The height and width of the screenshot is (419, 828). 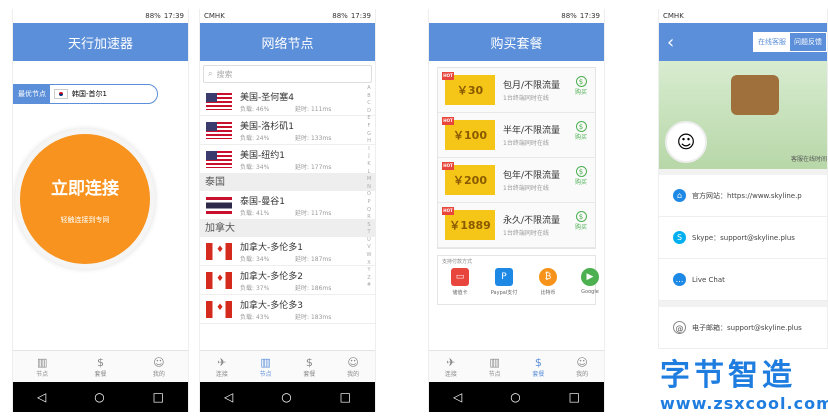 What do you see at coordinates (287, 228) in the screenshot?
I see `group-header: 加拿大` at bounding box center [287, 228].